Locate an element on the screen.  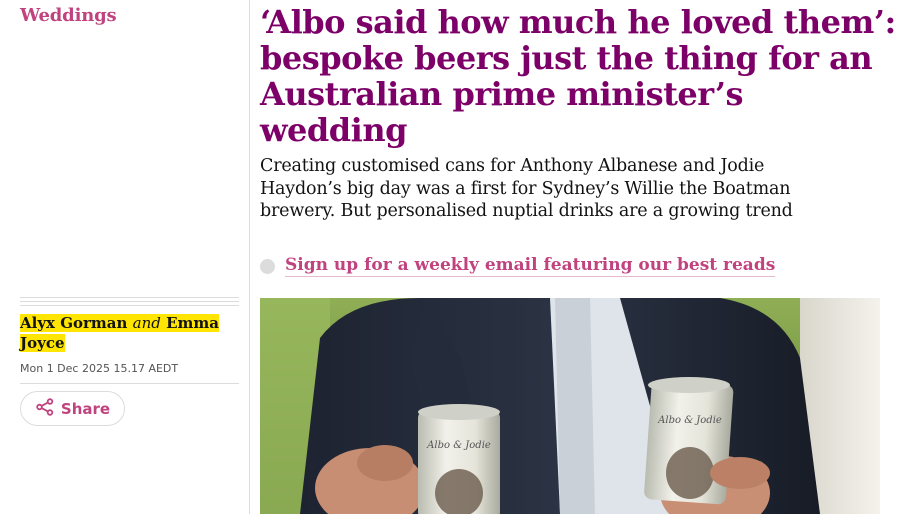
bullet-icon is located at coordinates (267, 266).